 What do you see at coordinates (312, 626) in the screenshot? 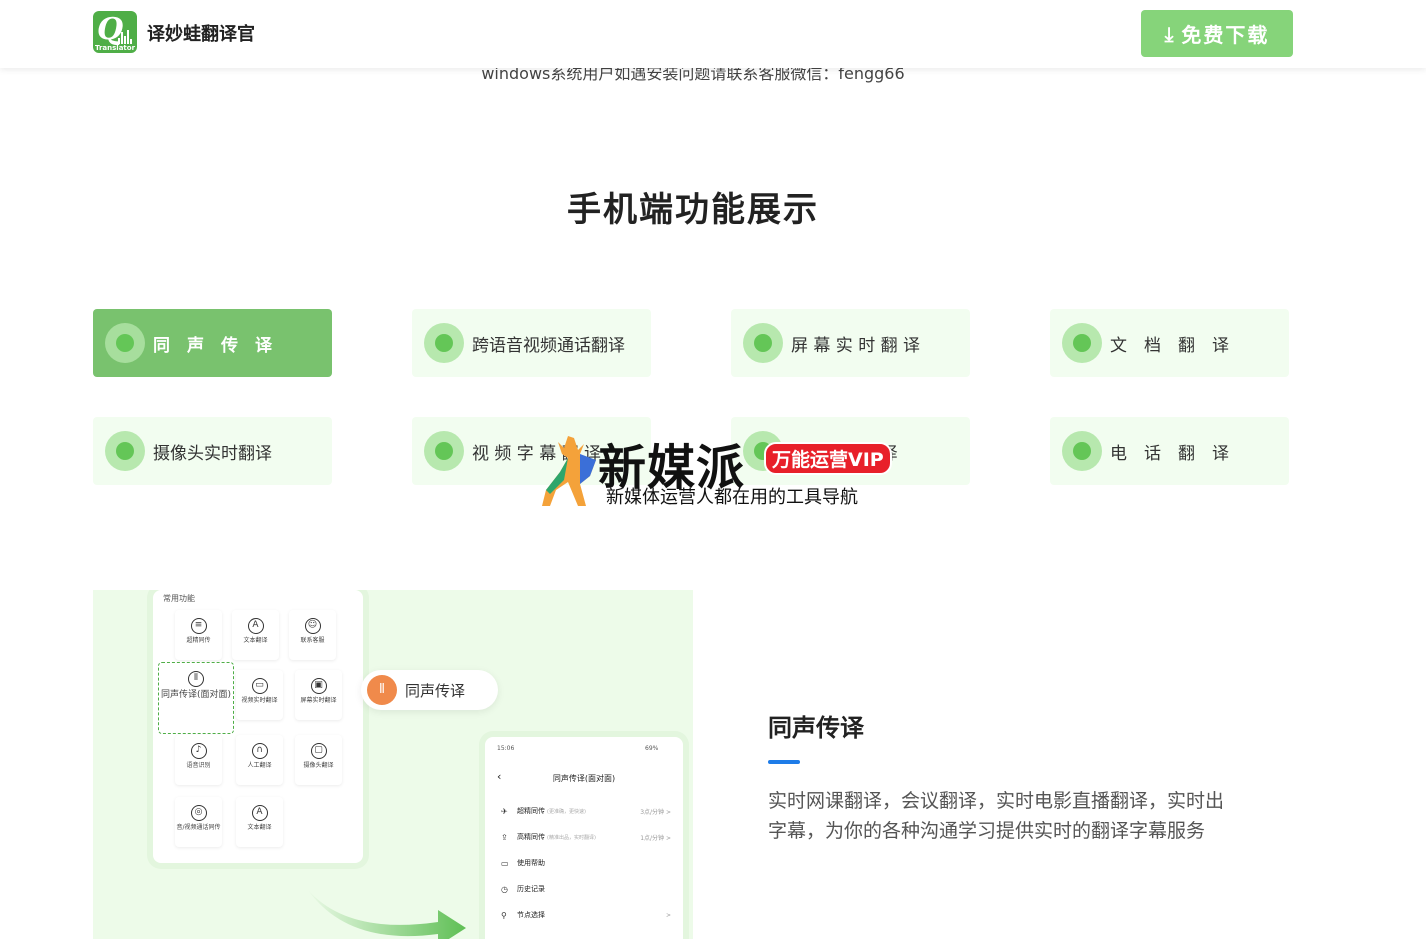
I see `grid-icon: ☺` at bounding box center [312, 626].